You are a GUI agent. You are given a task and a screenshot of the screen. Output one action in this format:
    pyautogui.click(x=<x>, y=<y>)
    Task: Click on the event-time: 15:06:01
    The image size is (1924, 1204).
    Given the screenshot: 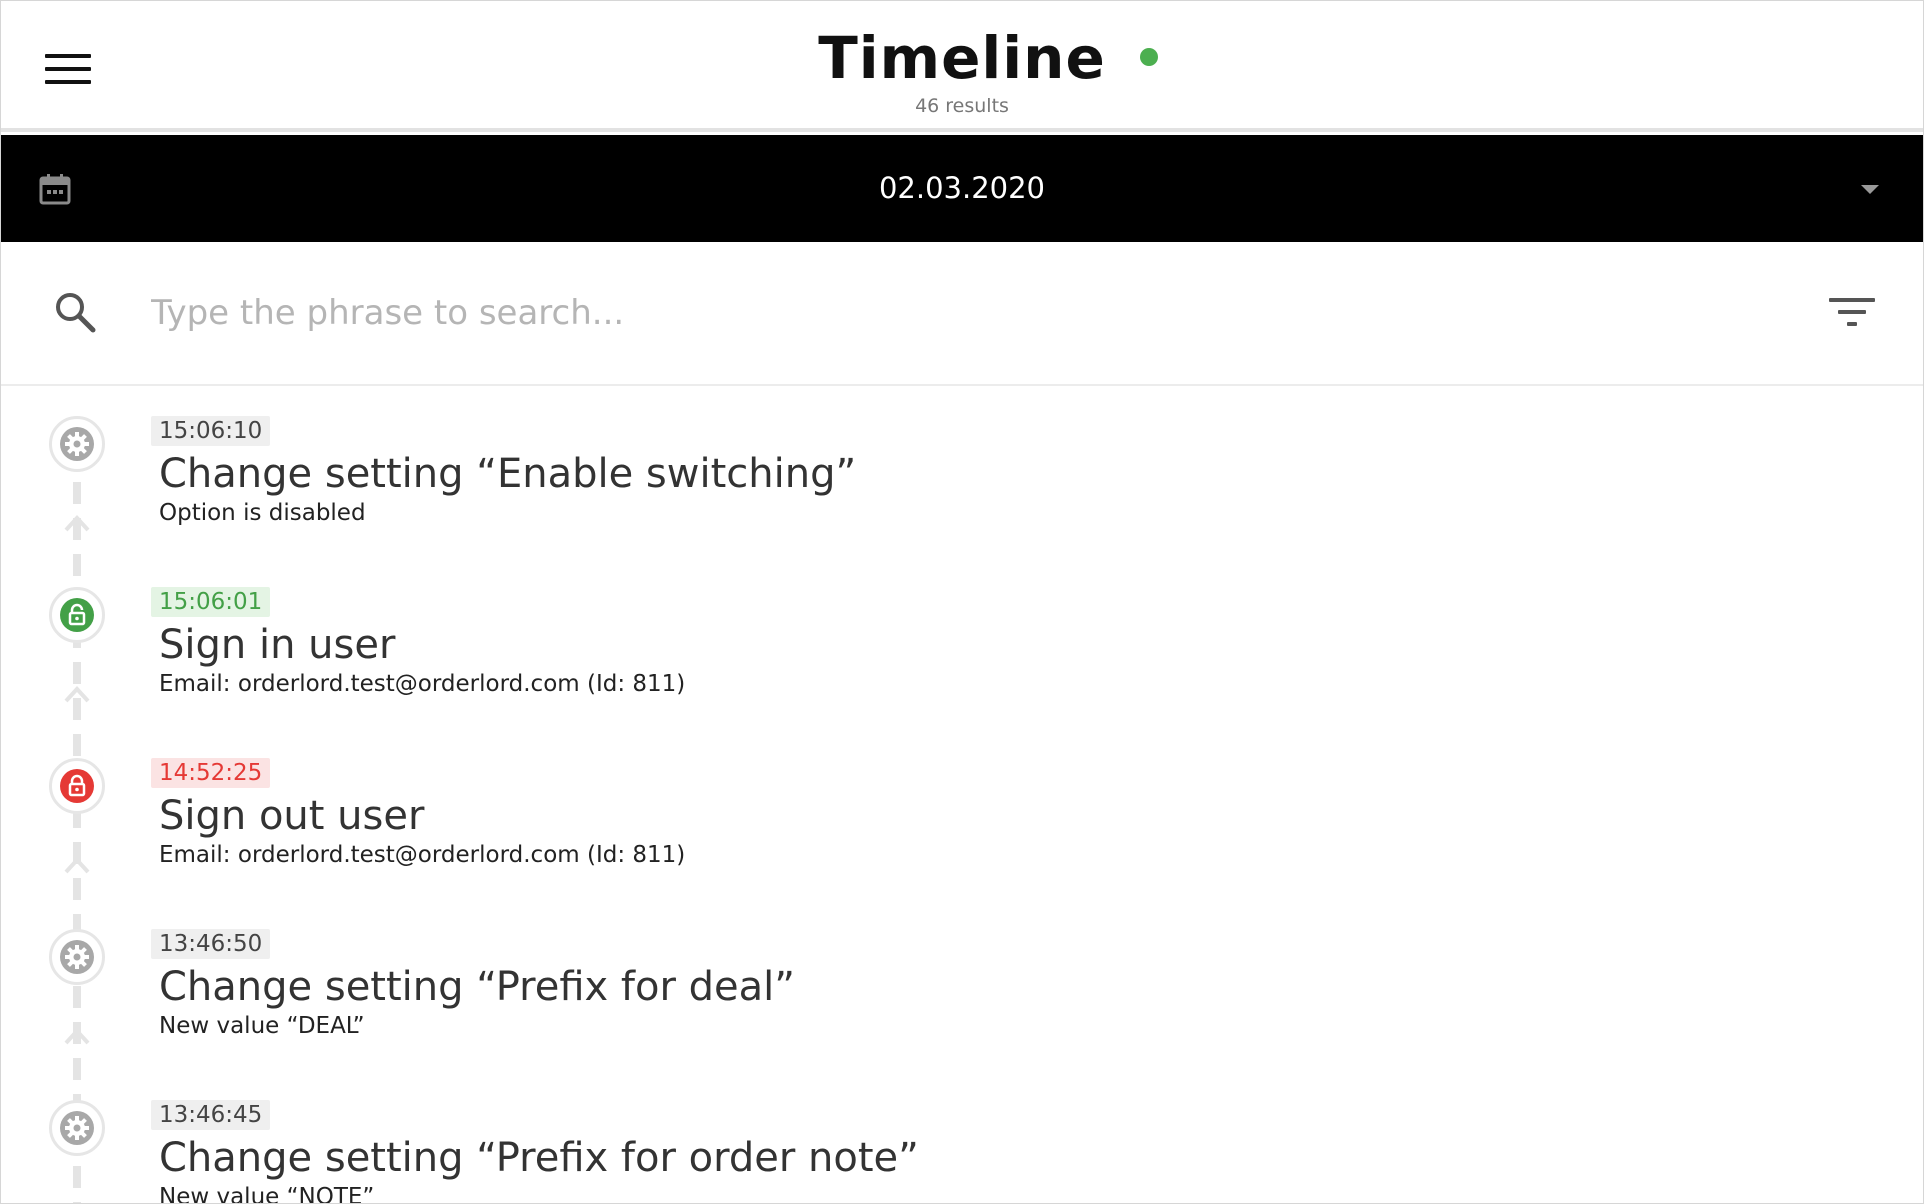 What is the action you would take?
    pyautogui.click(x=211, y=602)
    